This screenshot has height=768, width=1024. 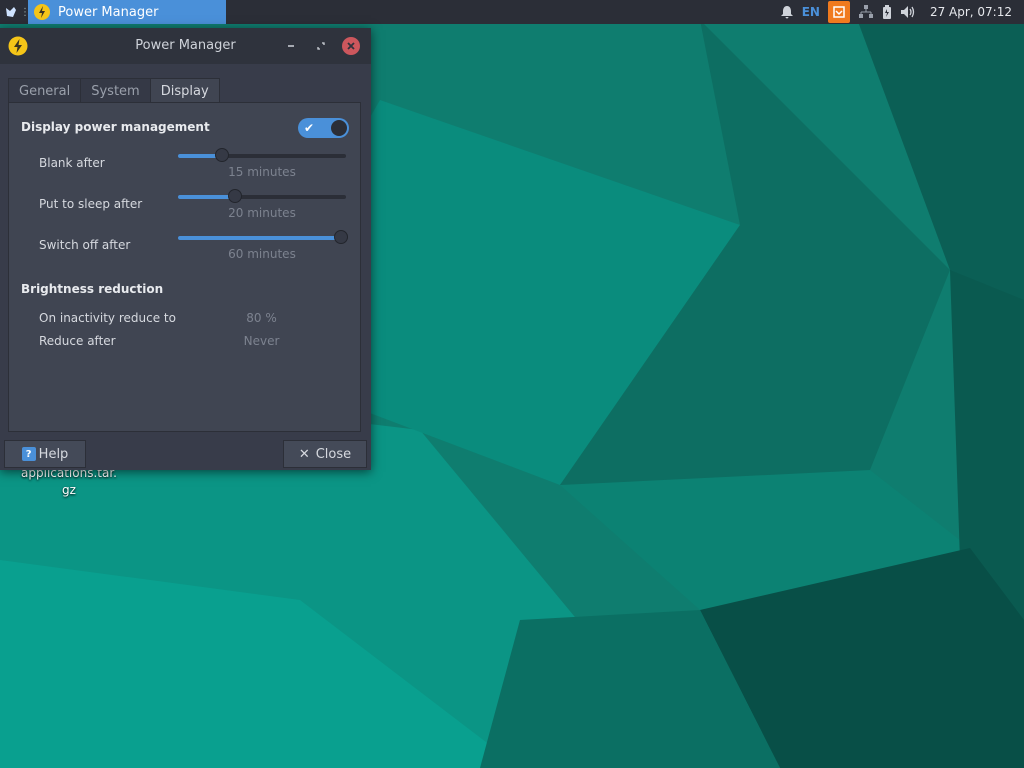 What do you see at coordinates (971, 12) in the screenshot?
I see `clock: 27 Apr, 07:12` at bounding box center [971, 12].